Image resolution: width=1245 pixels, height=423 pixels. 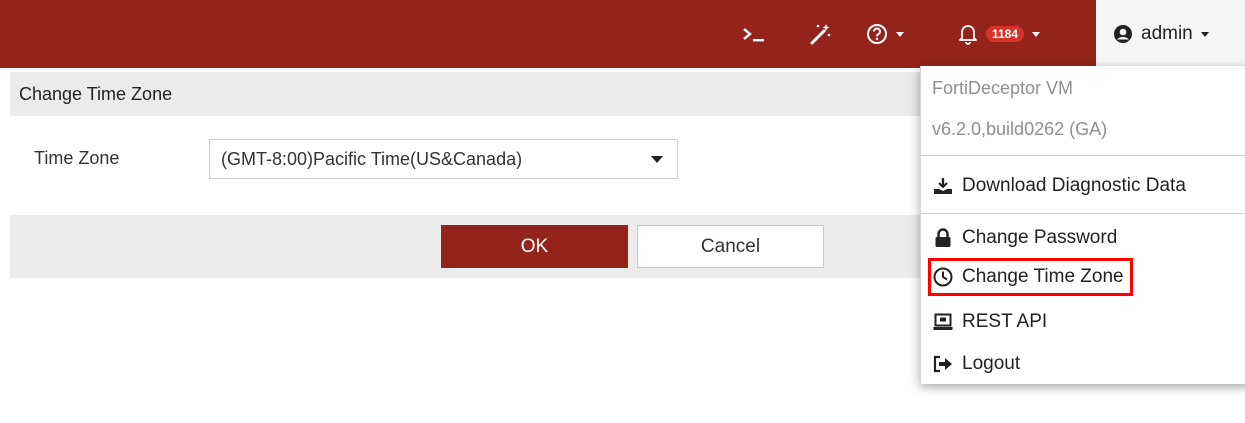 What do you see at coordinates (943, 277) in the screenshot?
I see `clock-icon` at bounding box center [943, 277].